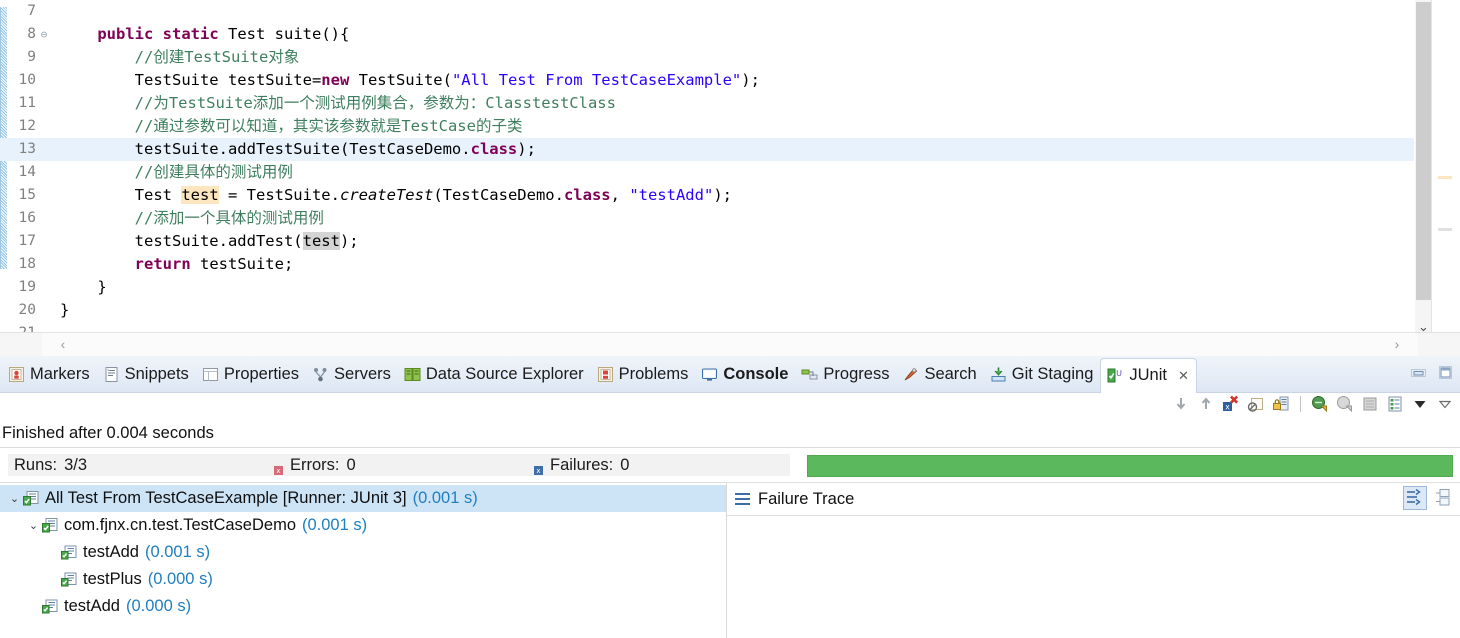  What do you see at coordinates (291, 126) in the screenshot?
I see `code-text: //通过参数可以知道，其实该参数就是TestCase的子类` at bounding box center [291, 126].